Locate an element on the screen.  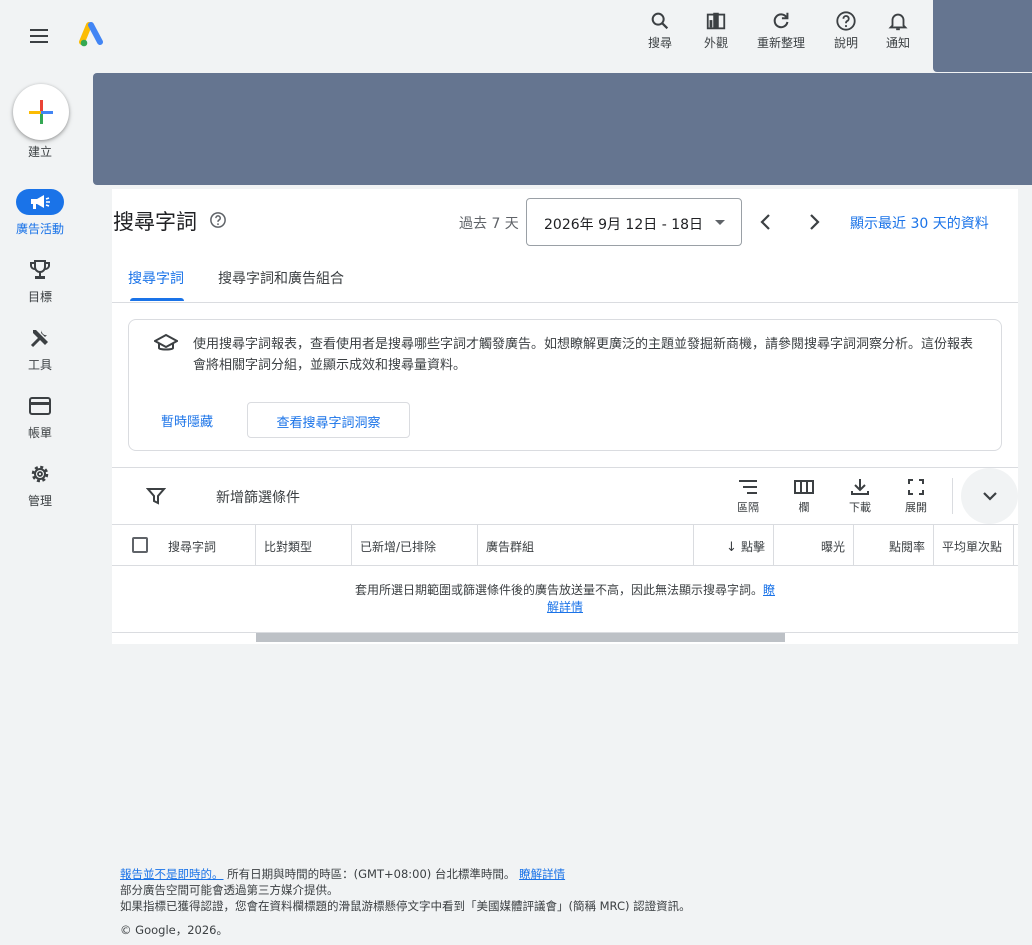
help-icon is located at coordinates (846, 21).